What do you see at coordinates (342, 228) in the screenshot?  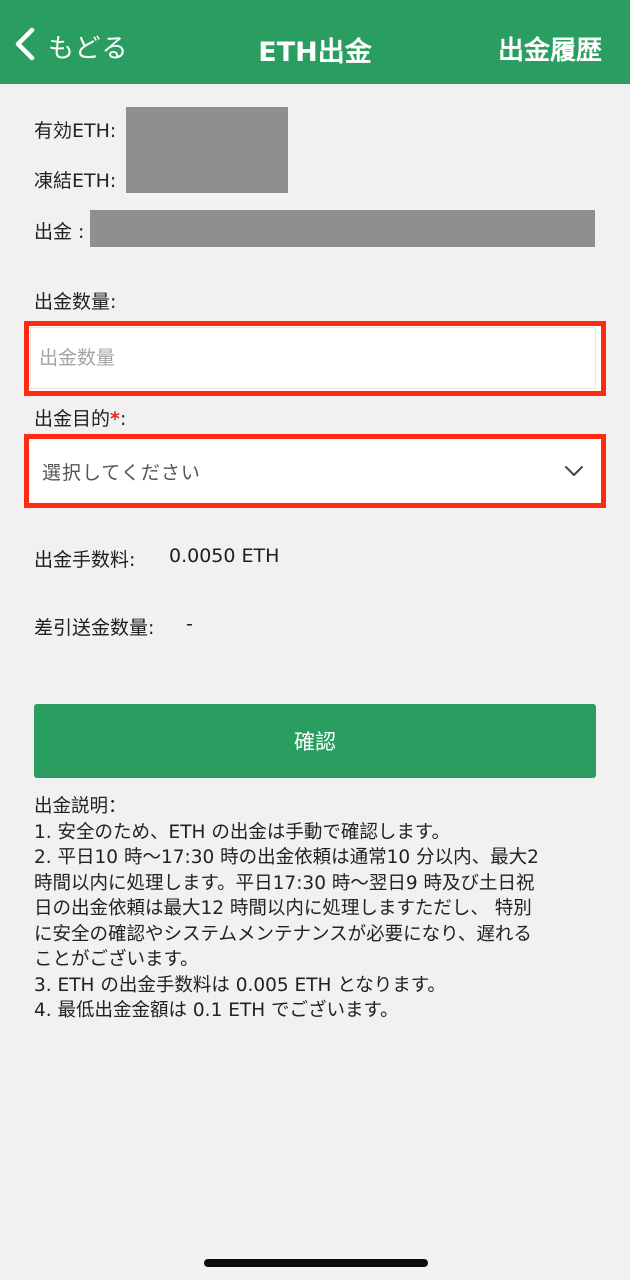 I see `redacted-address-block` at bounding box center [342, 228].